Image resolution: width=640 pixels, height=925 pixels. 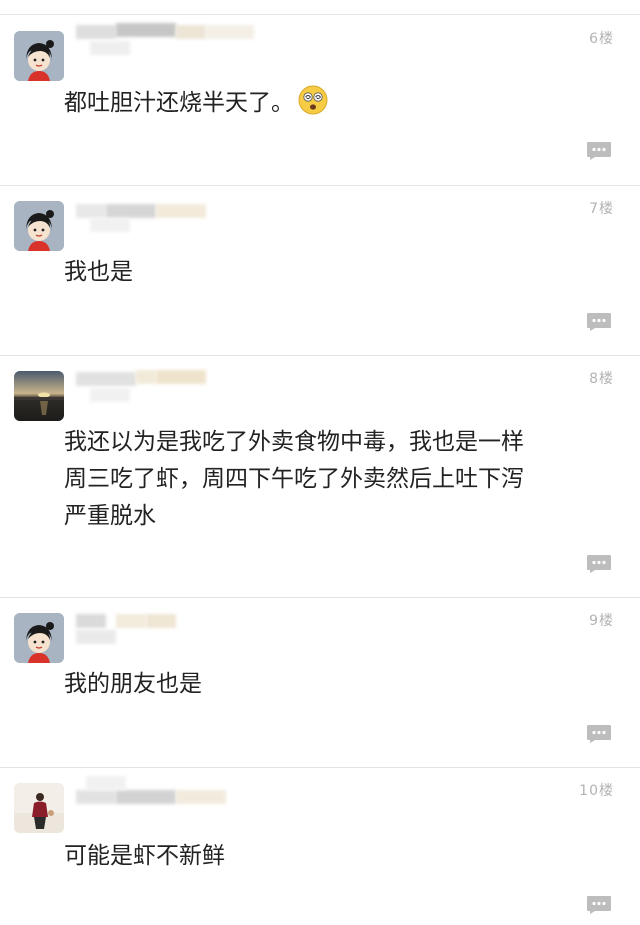 What do you see at coordinates (179, 103) in the screenshot?
I see `comment-text-content: 都吐胆汁还烧半天了。` at bounding box center [179, 103].